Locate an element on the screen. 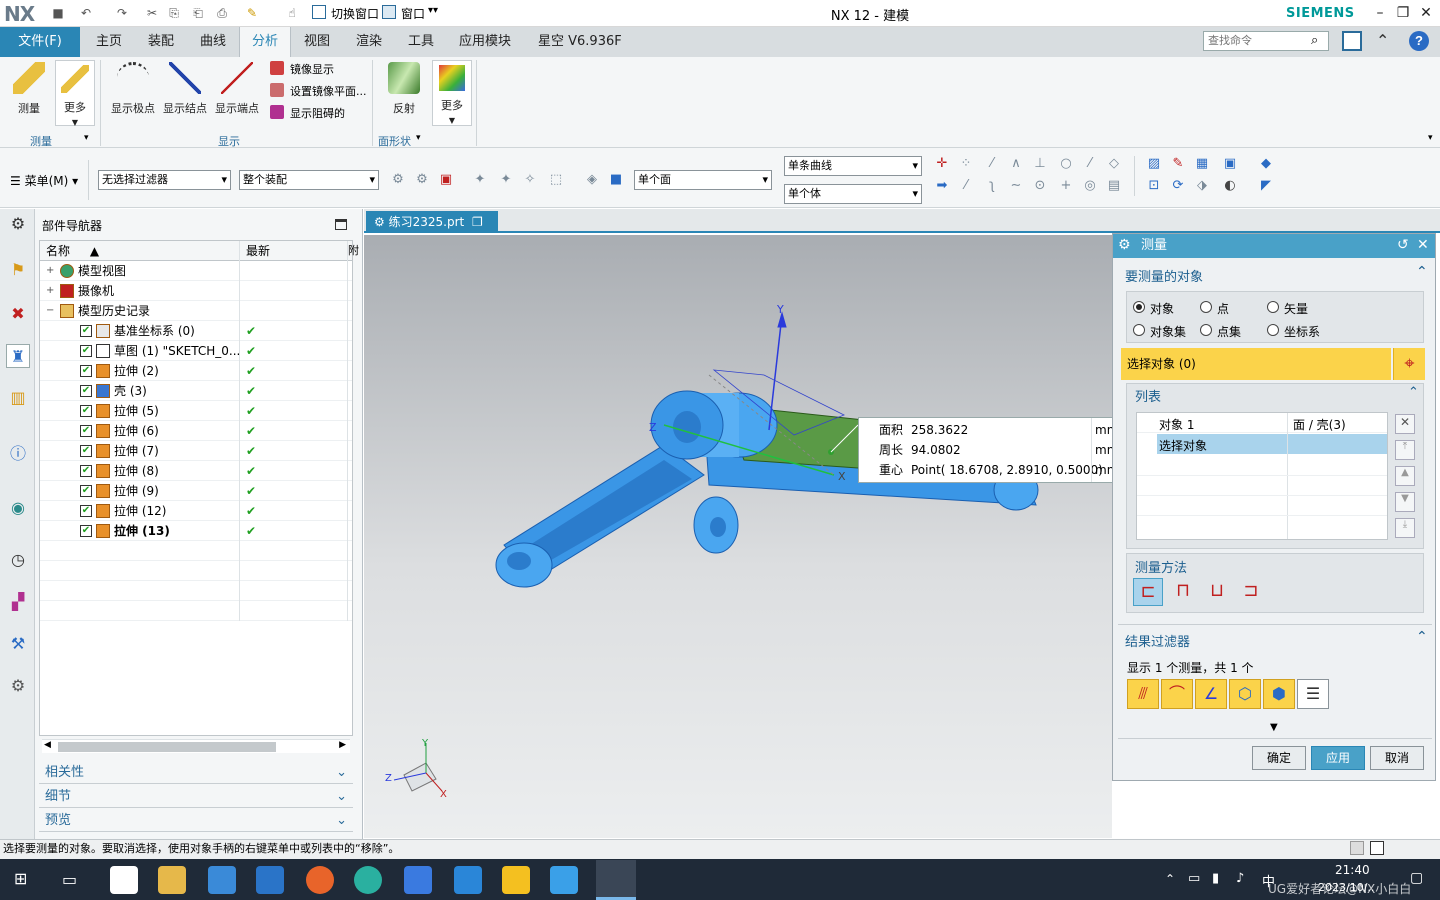 The width and height of the screenshot is (1440, 900). list-row-selected: 选择对象 is located at coordinates (1272, 444).